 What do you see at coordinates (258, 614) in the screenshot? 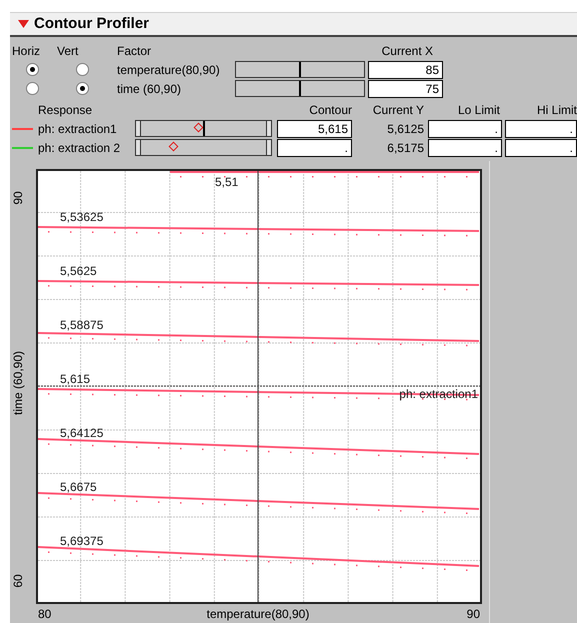
I see `axis-title: temperature(80,90)` at bounding box center [258, 614].